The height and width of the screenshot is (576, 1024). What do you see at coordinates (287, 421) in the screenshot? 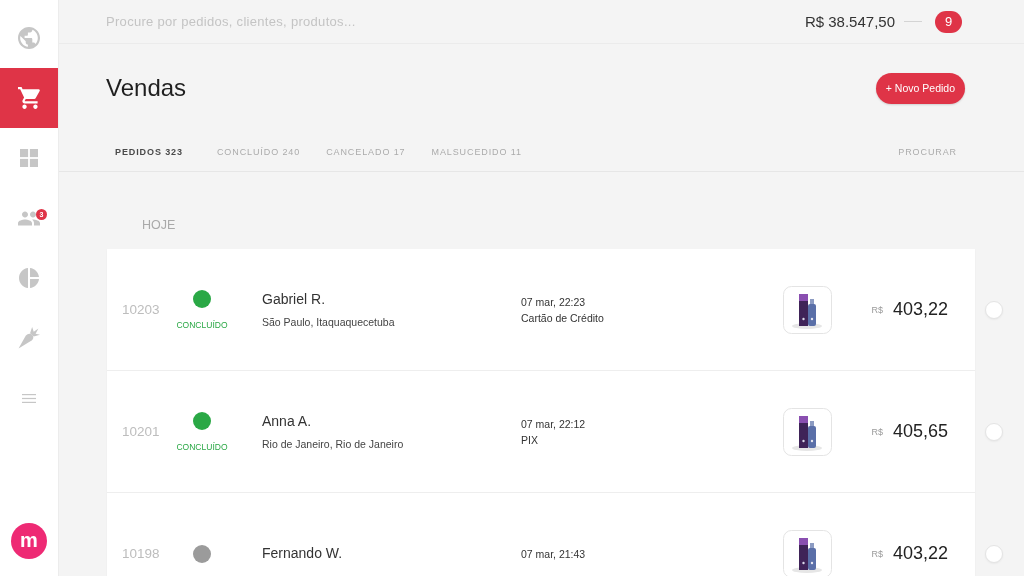
I see `customer-name: Anna A.` at bounding box center [287, 421].